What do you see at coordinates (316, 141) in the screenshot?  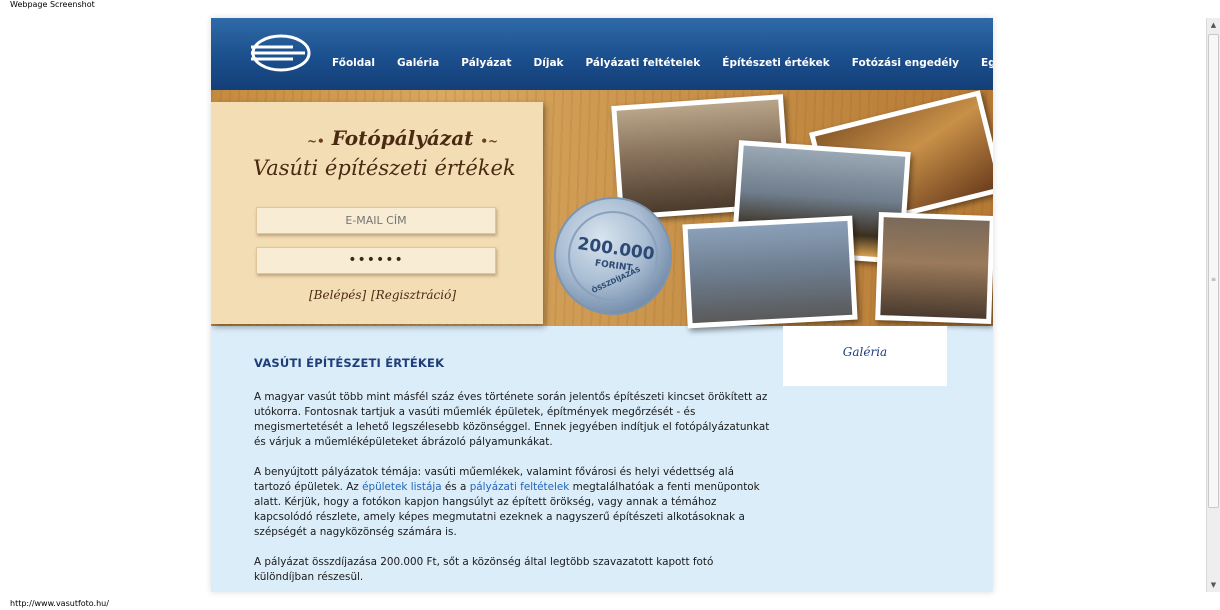 I see `flourish-left-icon: ~•` at bounding box center [316, 141].